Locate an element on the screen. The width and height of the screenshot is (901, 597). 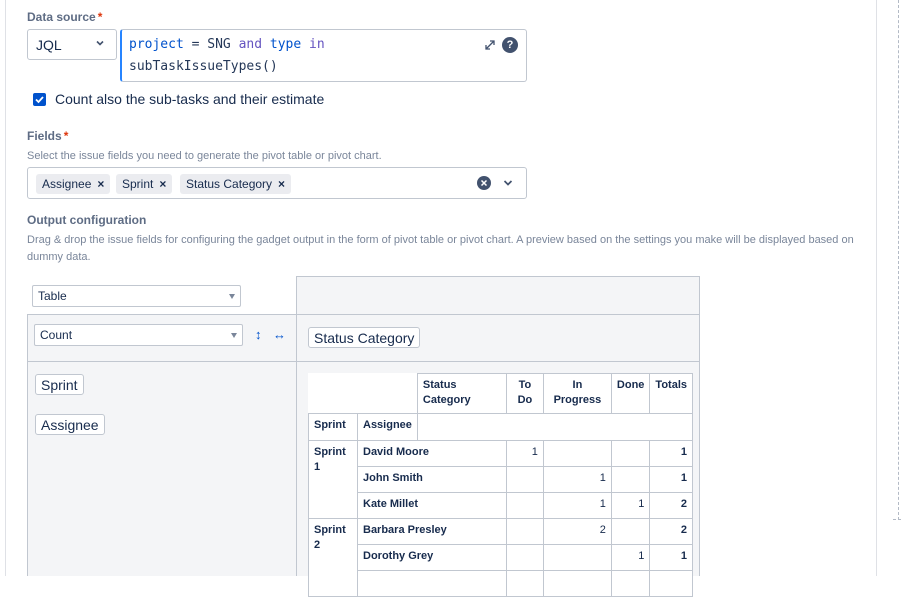
field-chip-assignee: Assignee × is located at coordinates (73, 184).